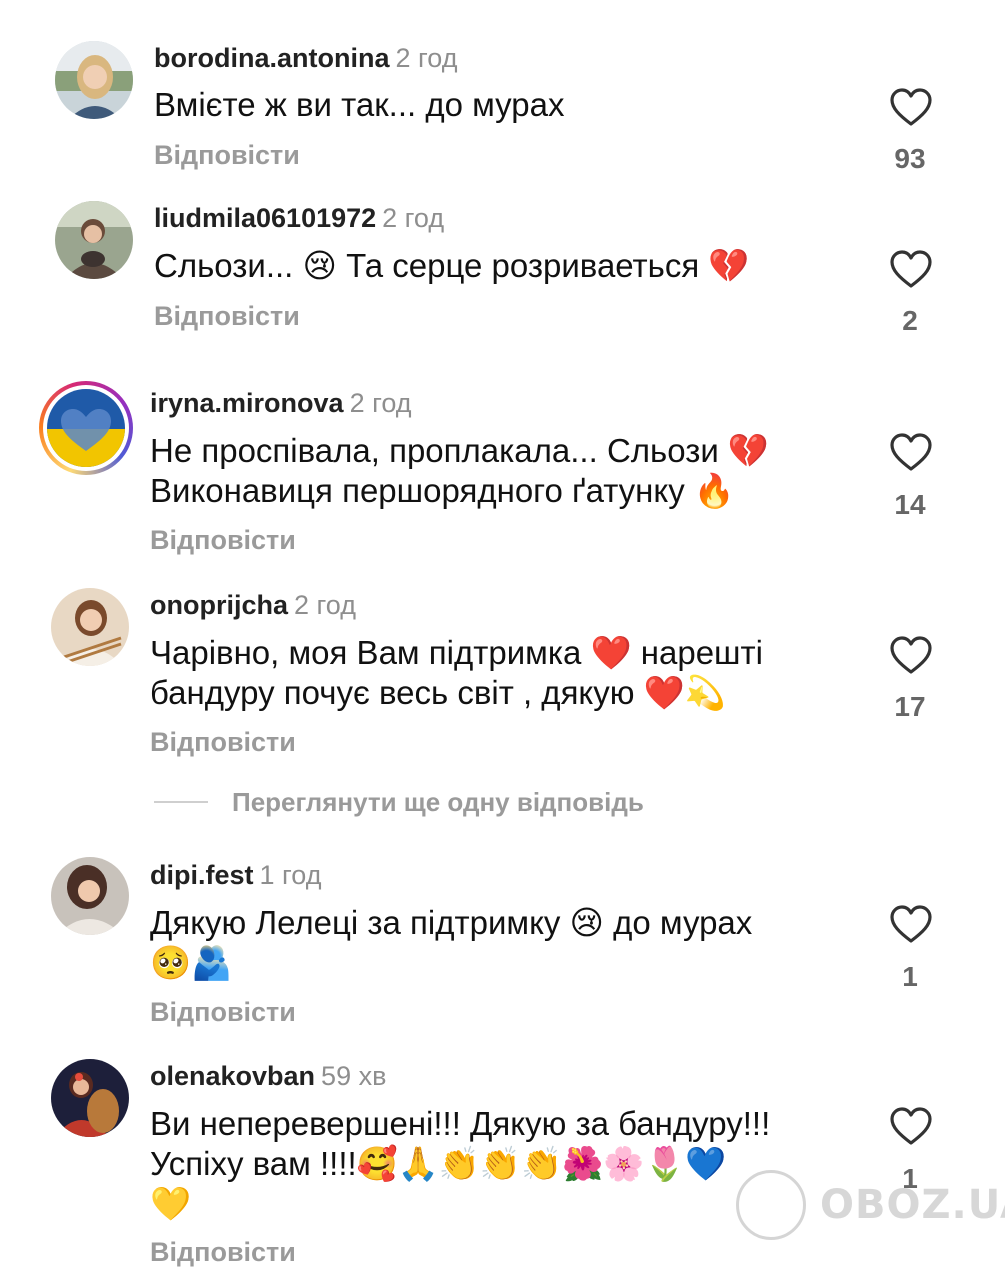 Image resolution: width=1005 pixels, height=1280 pixels. Describe the element at coordinates (438, 692) in the screenshot. I see `comment-text-line: бандуру почує весь світ , дякую ❤️💫` at that location.